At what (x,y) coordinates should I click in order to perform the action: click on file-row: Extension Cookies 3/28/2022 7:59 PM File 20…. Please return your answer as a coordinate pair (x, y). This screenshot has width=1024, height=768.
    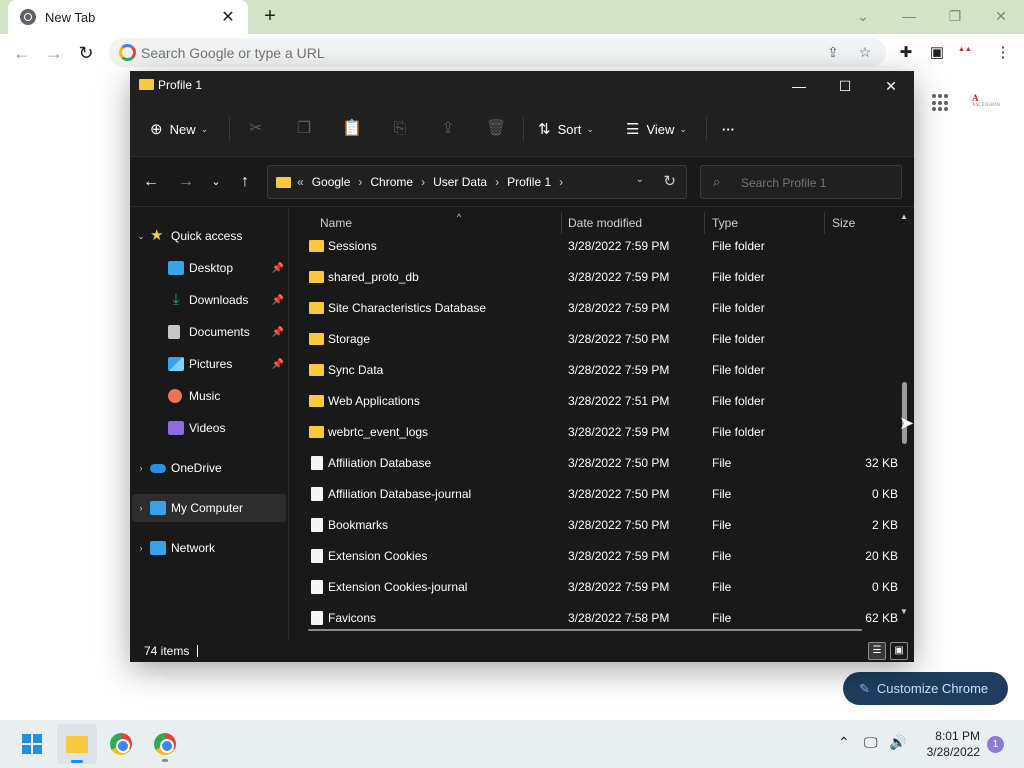
    Looking at the image, I should click on (595, 556).